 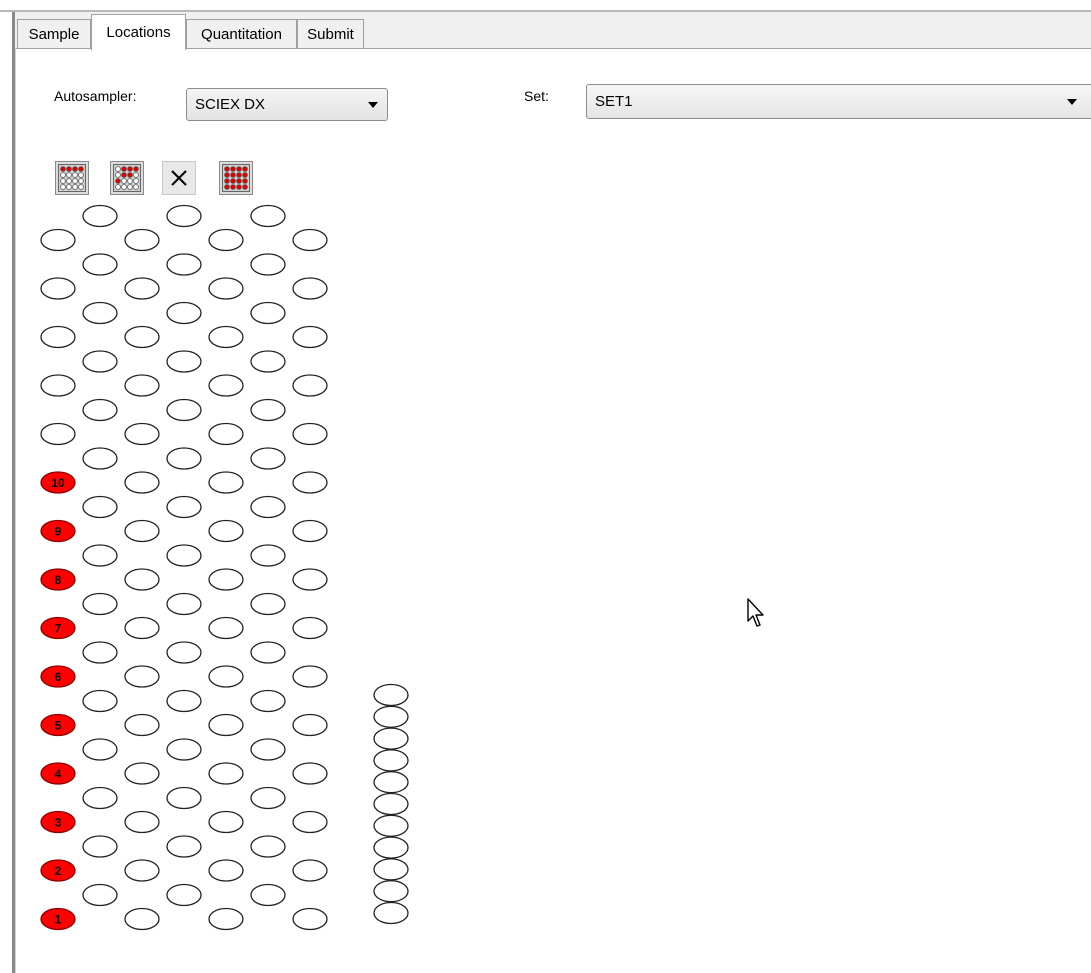 What do you see at coordinates (58, 531) in the screenshot?
I see `vial-9: 9` at bounding box center [58, 531].